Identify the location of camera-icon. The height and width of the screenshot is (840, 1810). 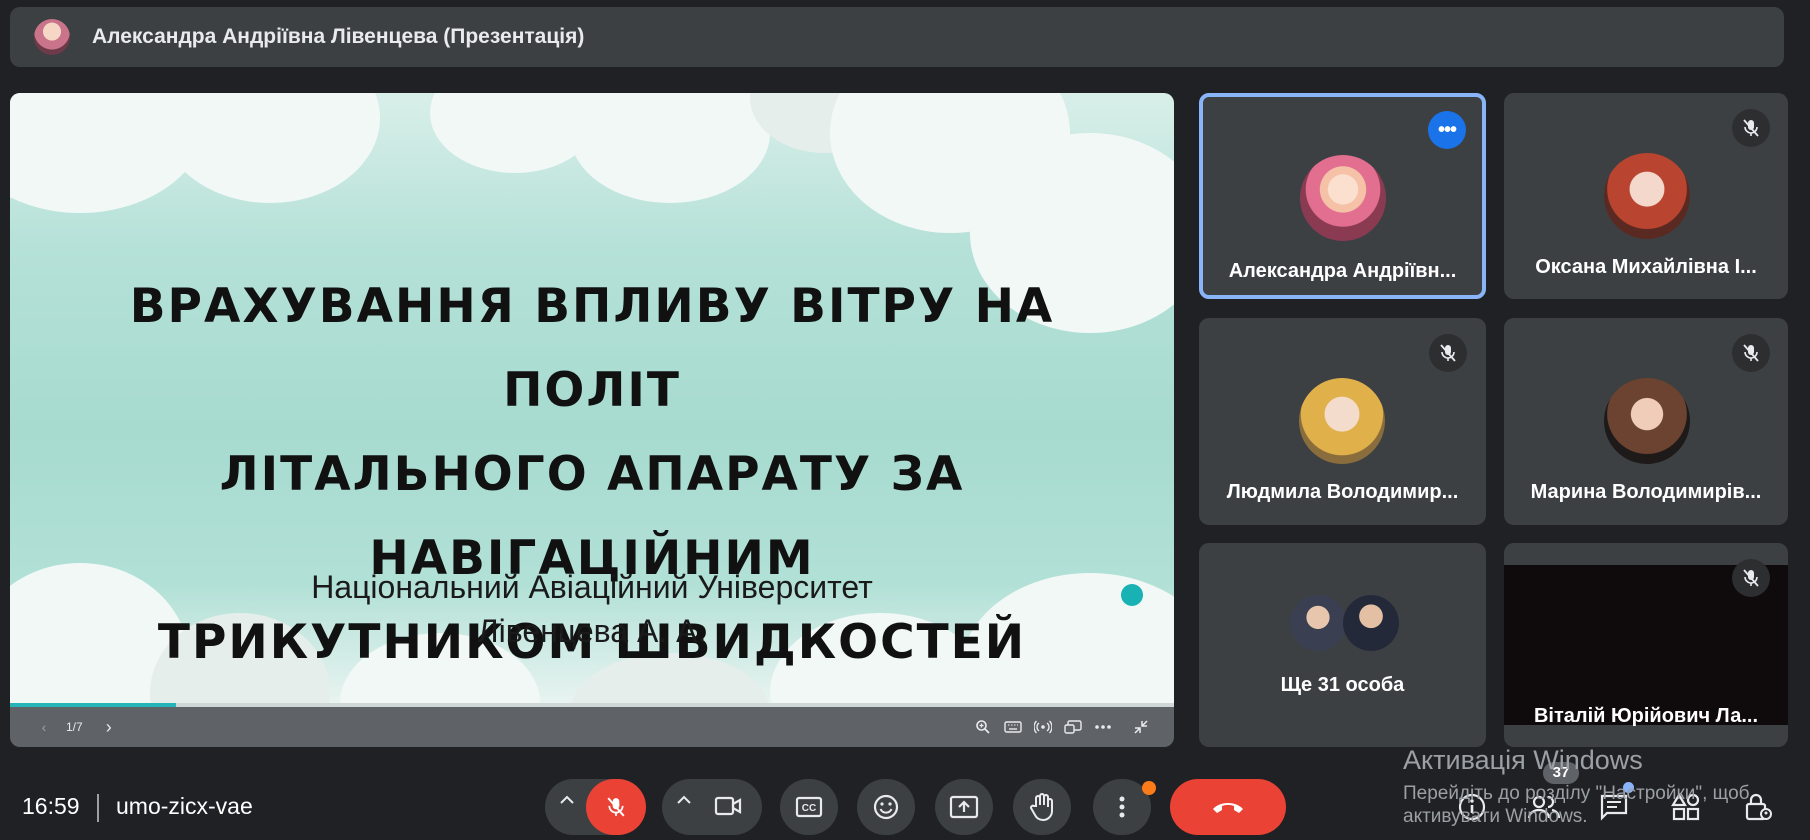
(728, 808).